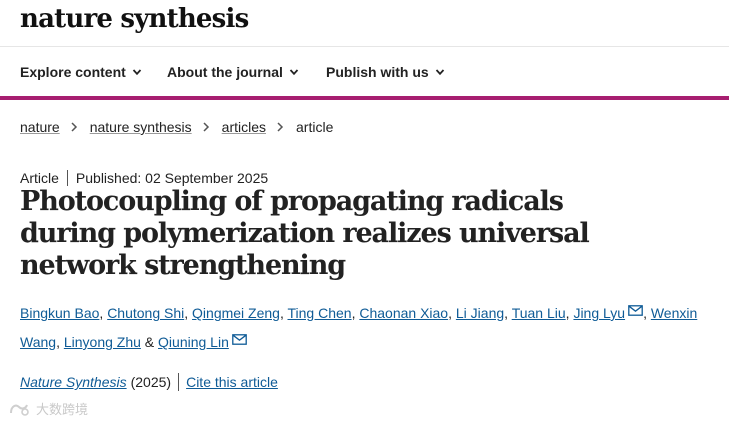 The image size is (729, 423). I want to click on article-meta: Article Published: 02 September 2025, so click(144, 178).